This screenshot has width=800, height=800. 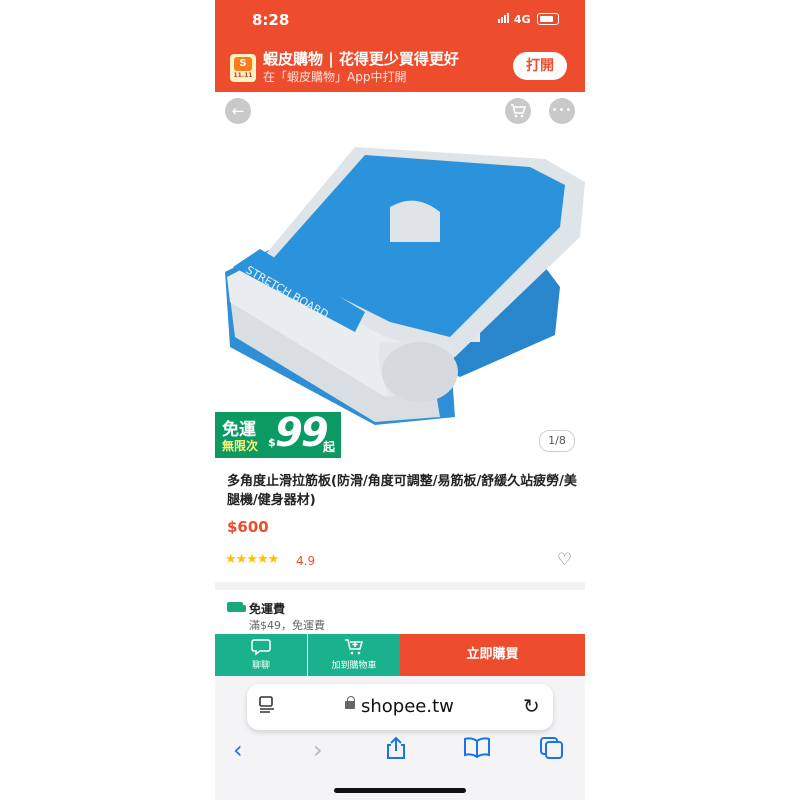 I want to click on back-arrow-icon: ←, so click(x=238, y=111).